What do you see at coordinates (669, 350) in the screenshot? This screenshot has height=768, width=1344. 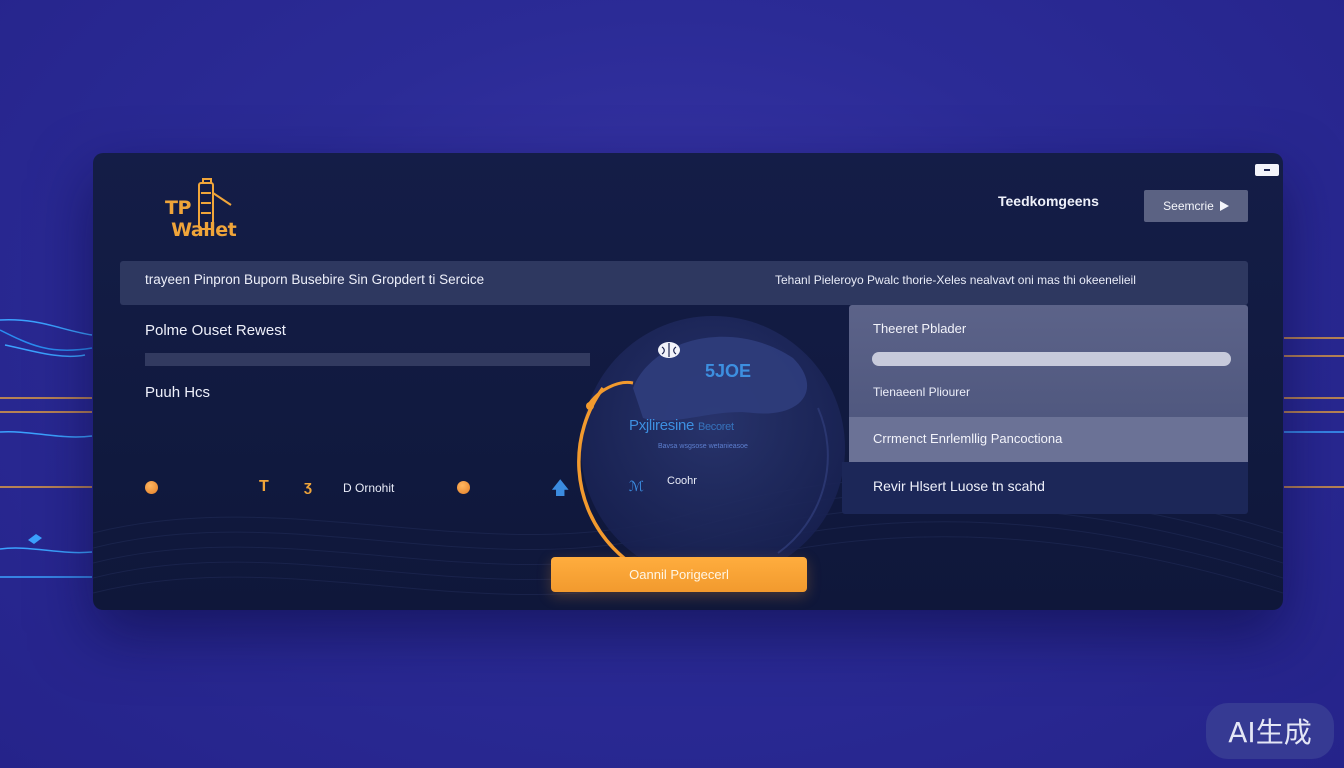 I see `brain-icon` at bounding box center [669, 350].